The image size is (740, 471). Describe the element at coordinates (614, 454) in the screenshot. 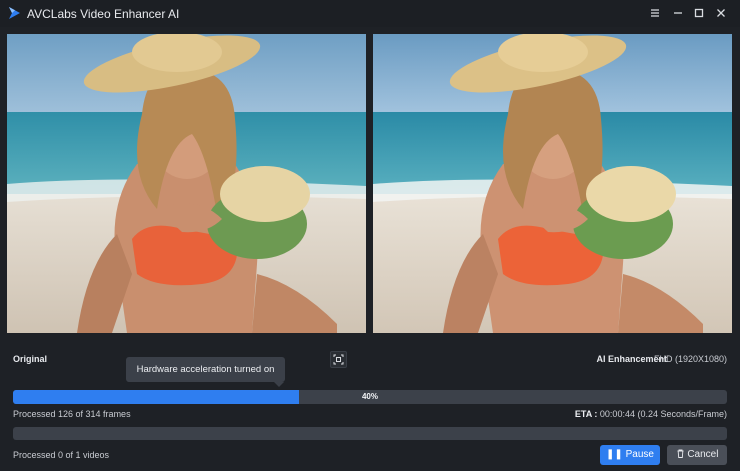

I see `pause-icon: ❚❚` at that location.